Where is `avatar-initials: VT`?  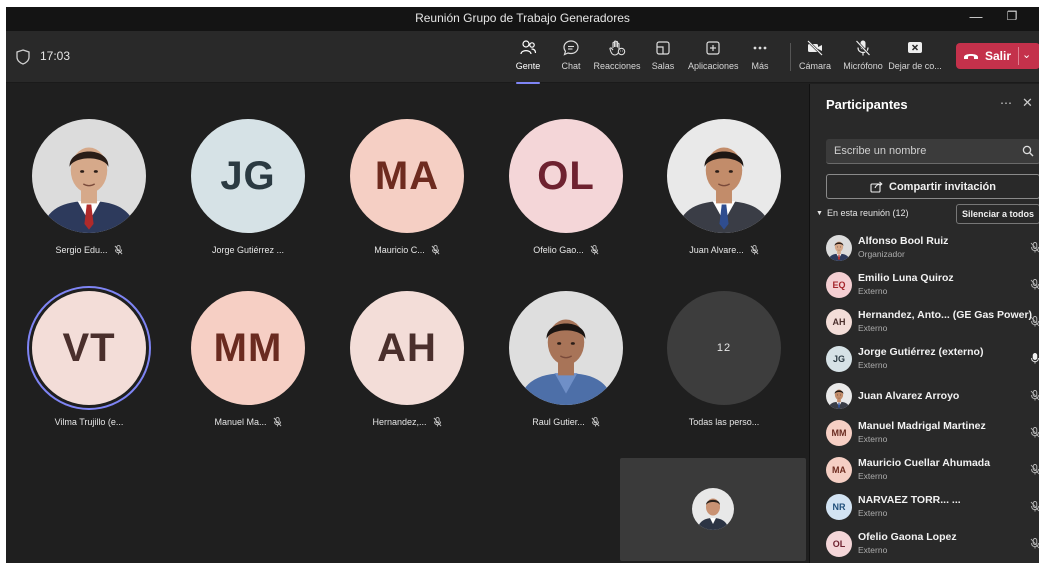 avatar-initials: VT is located at coordinates (89, 348).